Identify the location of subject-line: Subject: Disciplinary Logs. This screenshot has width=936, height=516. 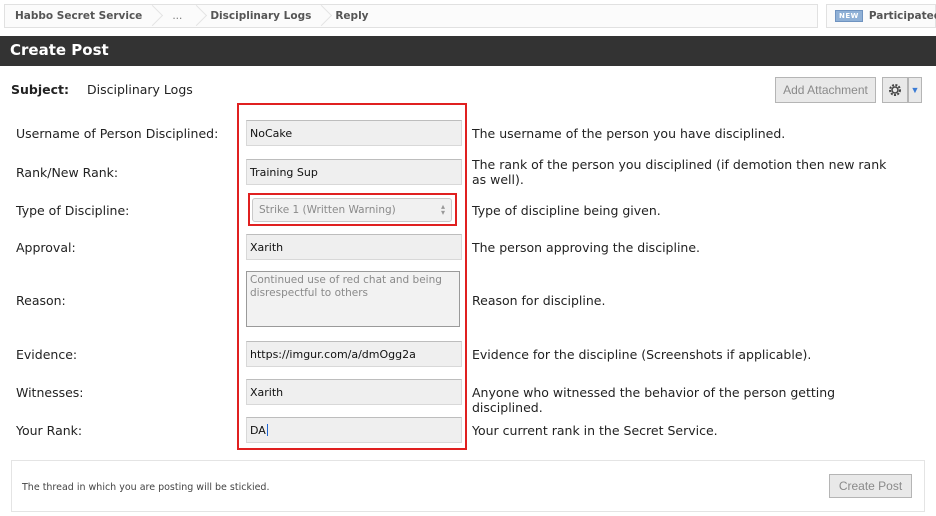
(102, 89).